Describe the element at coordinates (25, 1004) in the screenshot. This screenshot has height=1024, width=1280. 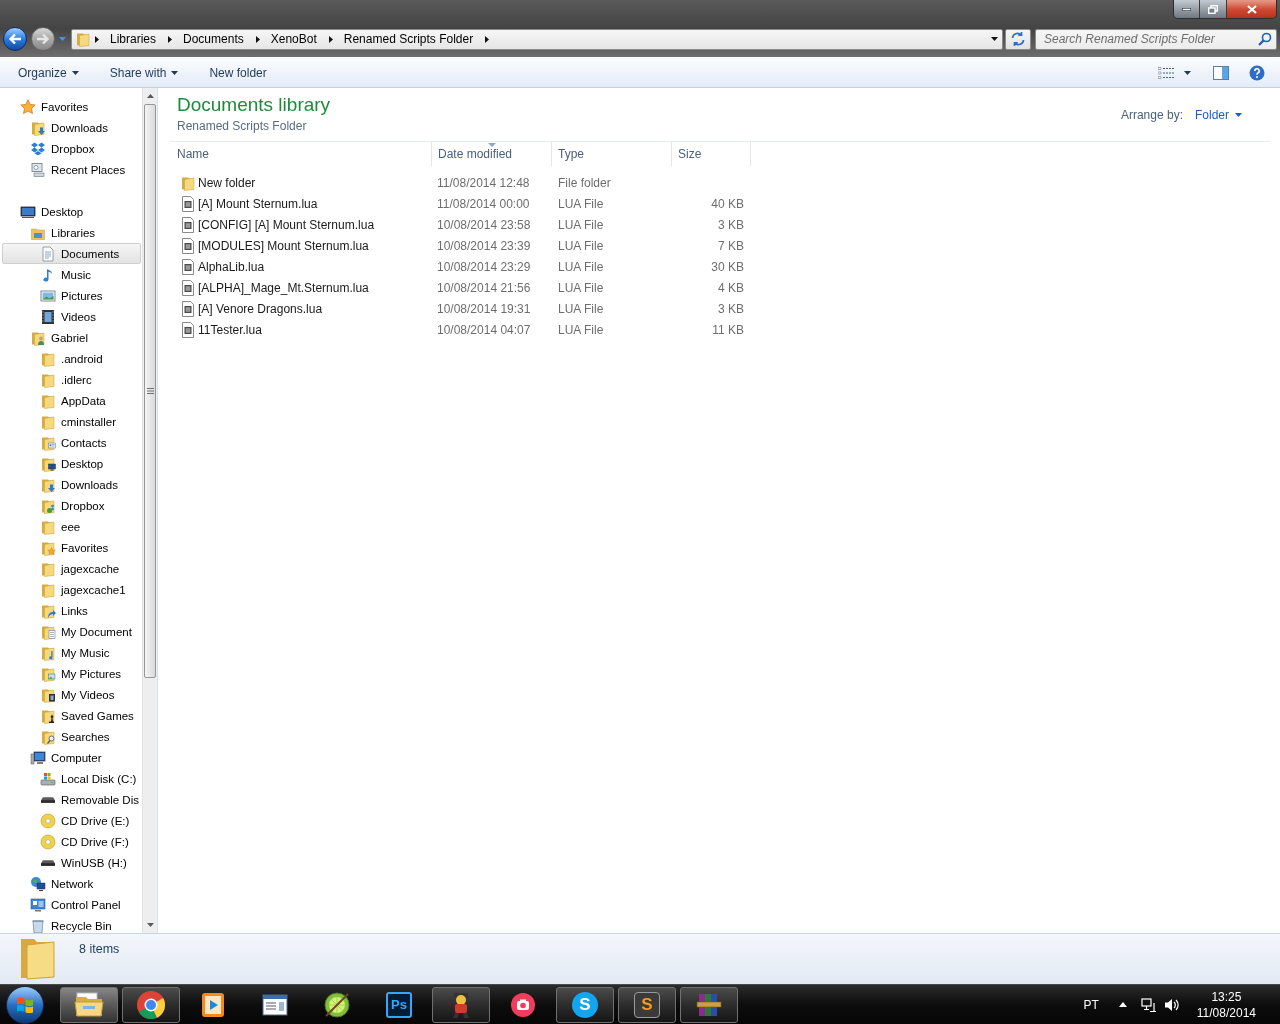
I see `start-button` at that location.